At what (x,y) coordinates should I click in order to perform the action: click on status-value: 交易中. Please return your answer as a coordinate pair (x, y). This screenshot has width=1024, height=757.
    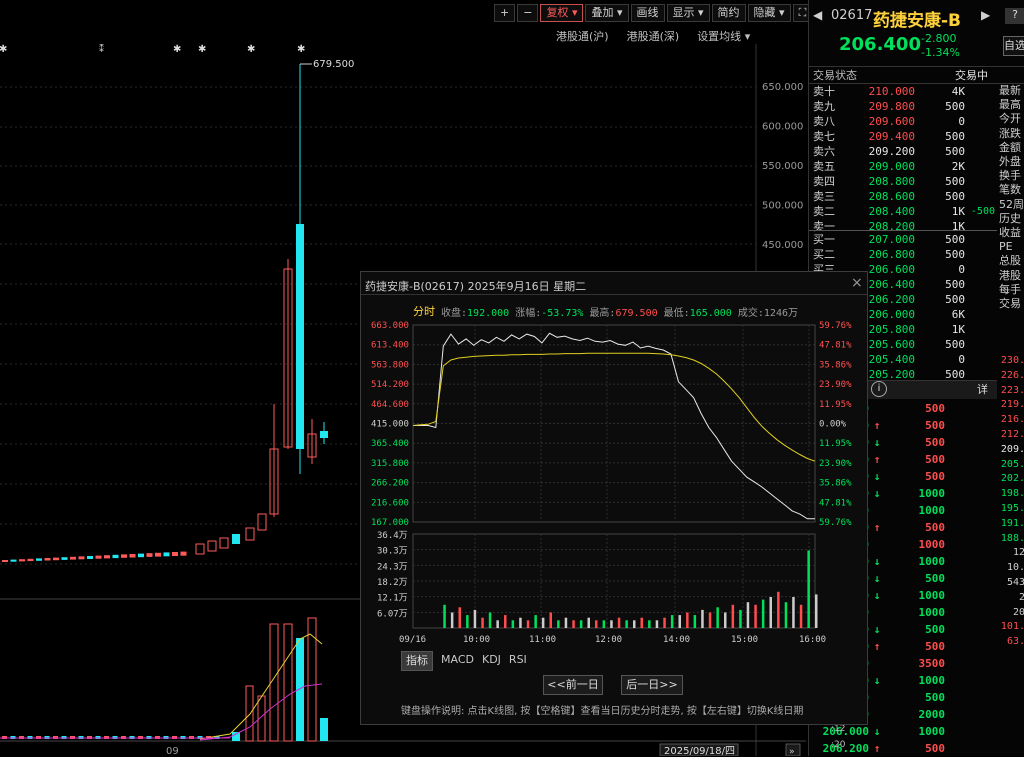
    Looking at the image, I should click on (971, 75).